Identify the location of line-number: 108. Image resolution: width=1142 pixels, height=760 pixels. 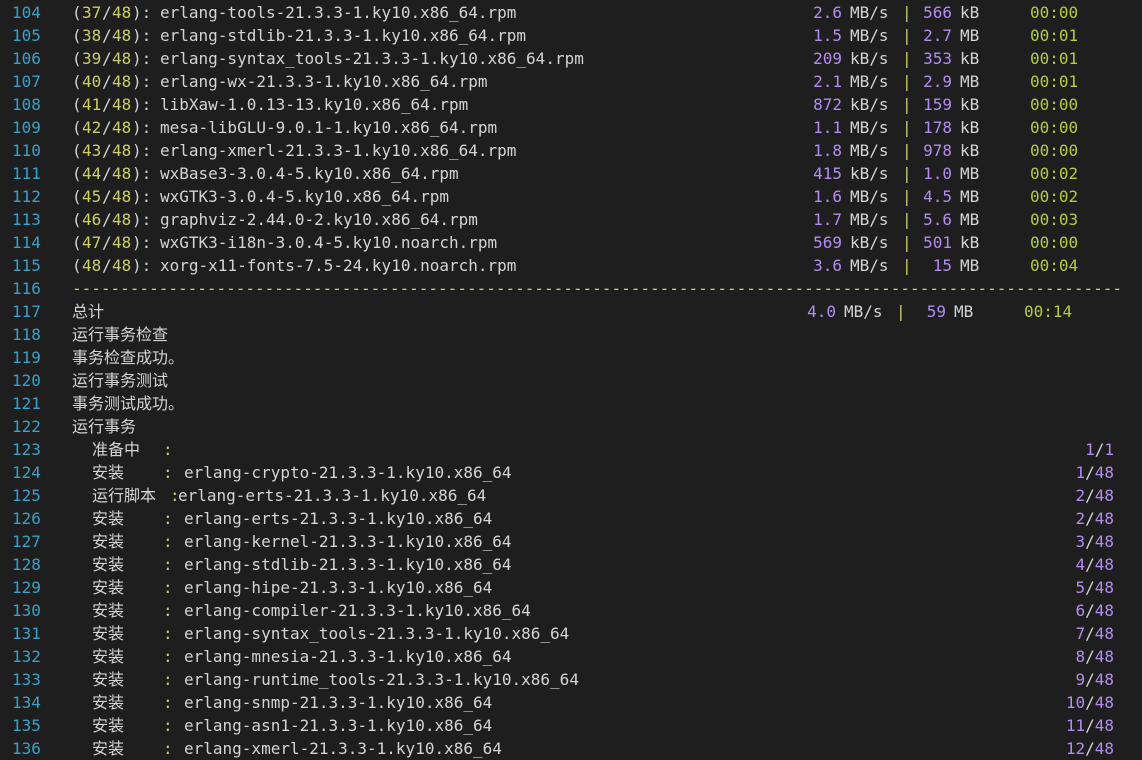
(26, 104).